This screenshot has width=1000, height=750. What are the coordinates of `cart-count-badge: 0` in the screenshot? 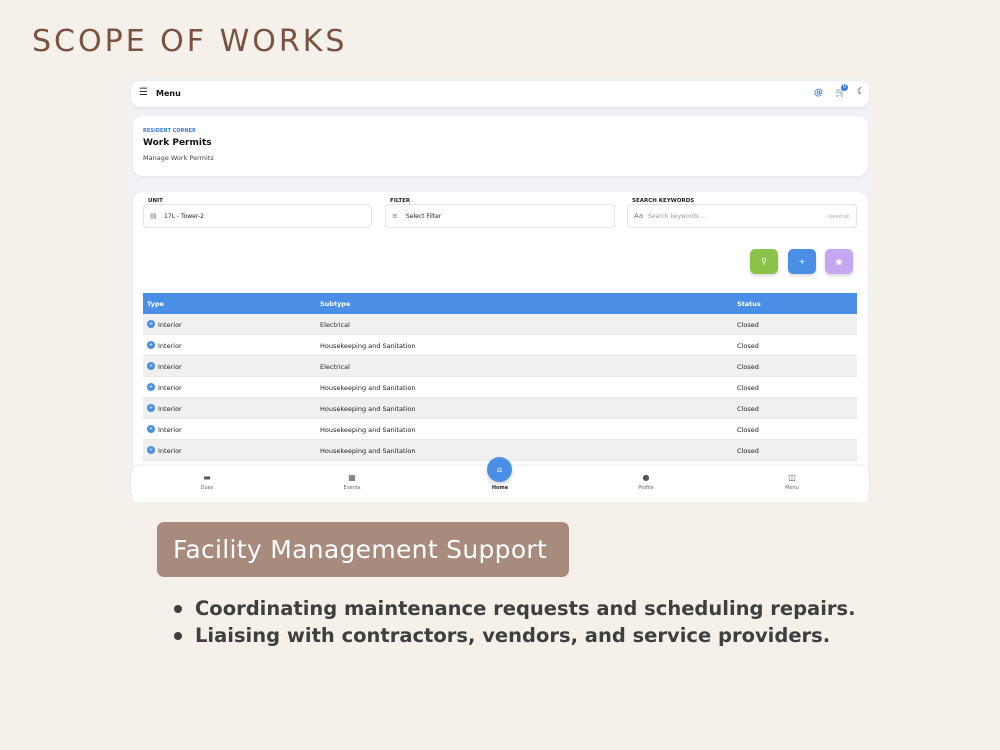 It's located at (844, 87).